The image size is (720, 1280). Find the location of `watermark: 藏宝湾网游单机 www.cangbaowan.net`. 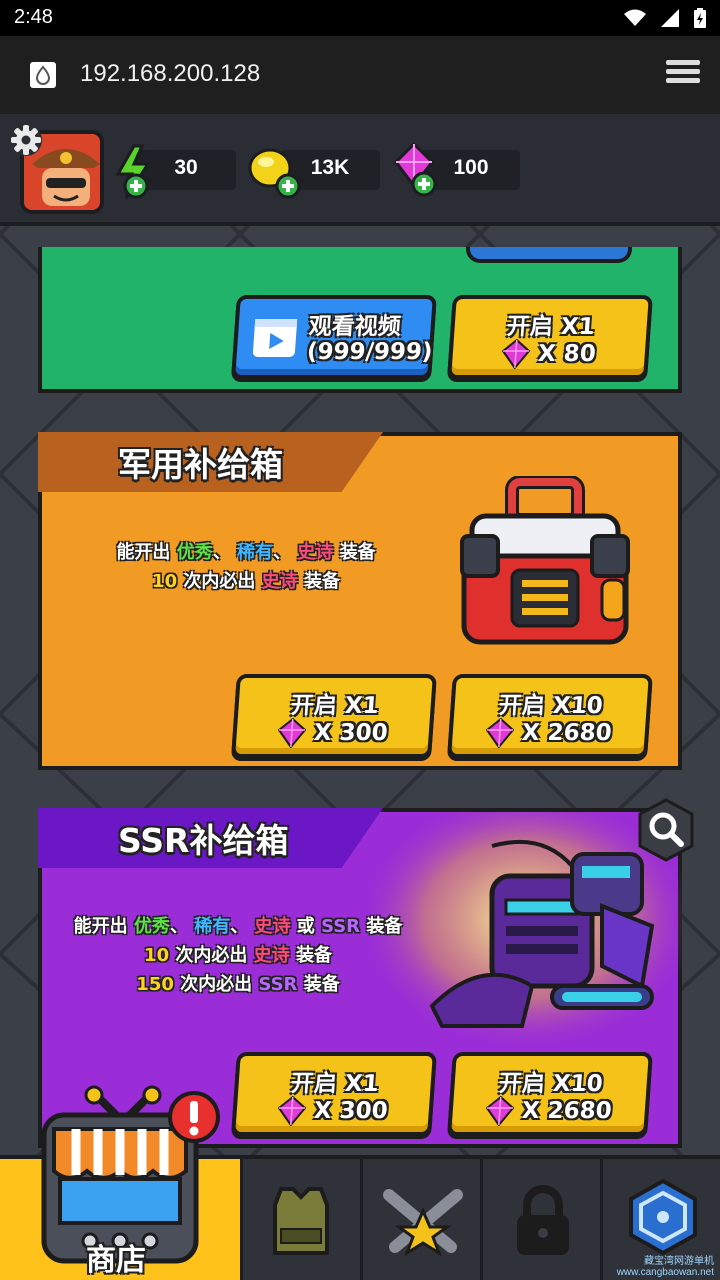

watermark: 藏宝湾网游单机 www.cangbaowan.net is located at coordinates (665, 1267).